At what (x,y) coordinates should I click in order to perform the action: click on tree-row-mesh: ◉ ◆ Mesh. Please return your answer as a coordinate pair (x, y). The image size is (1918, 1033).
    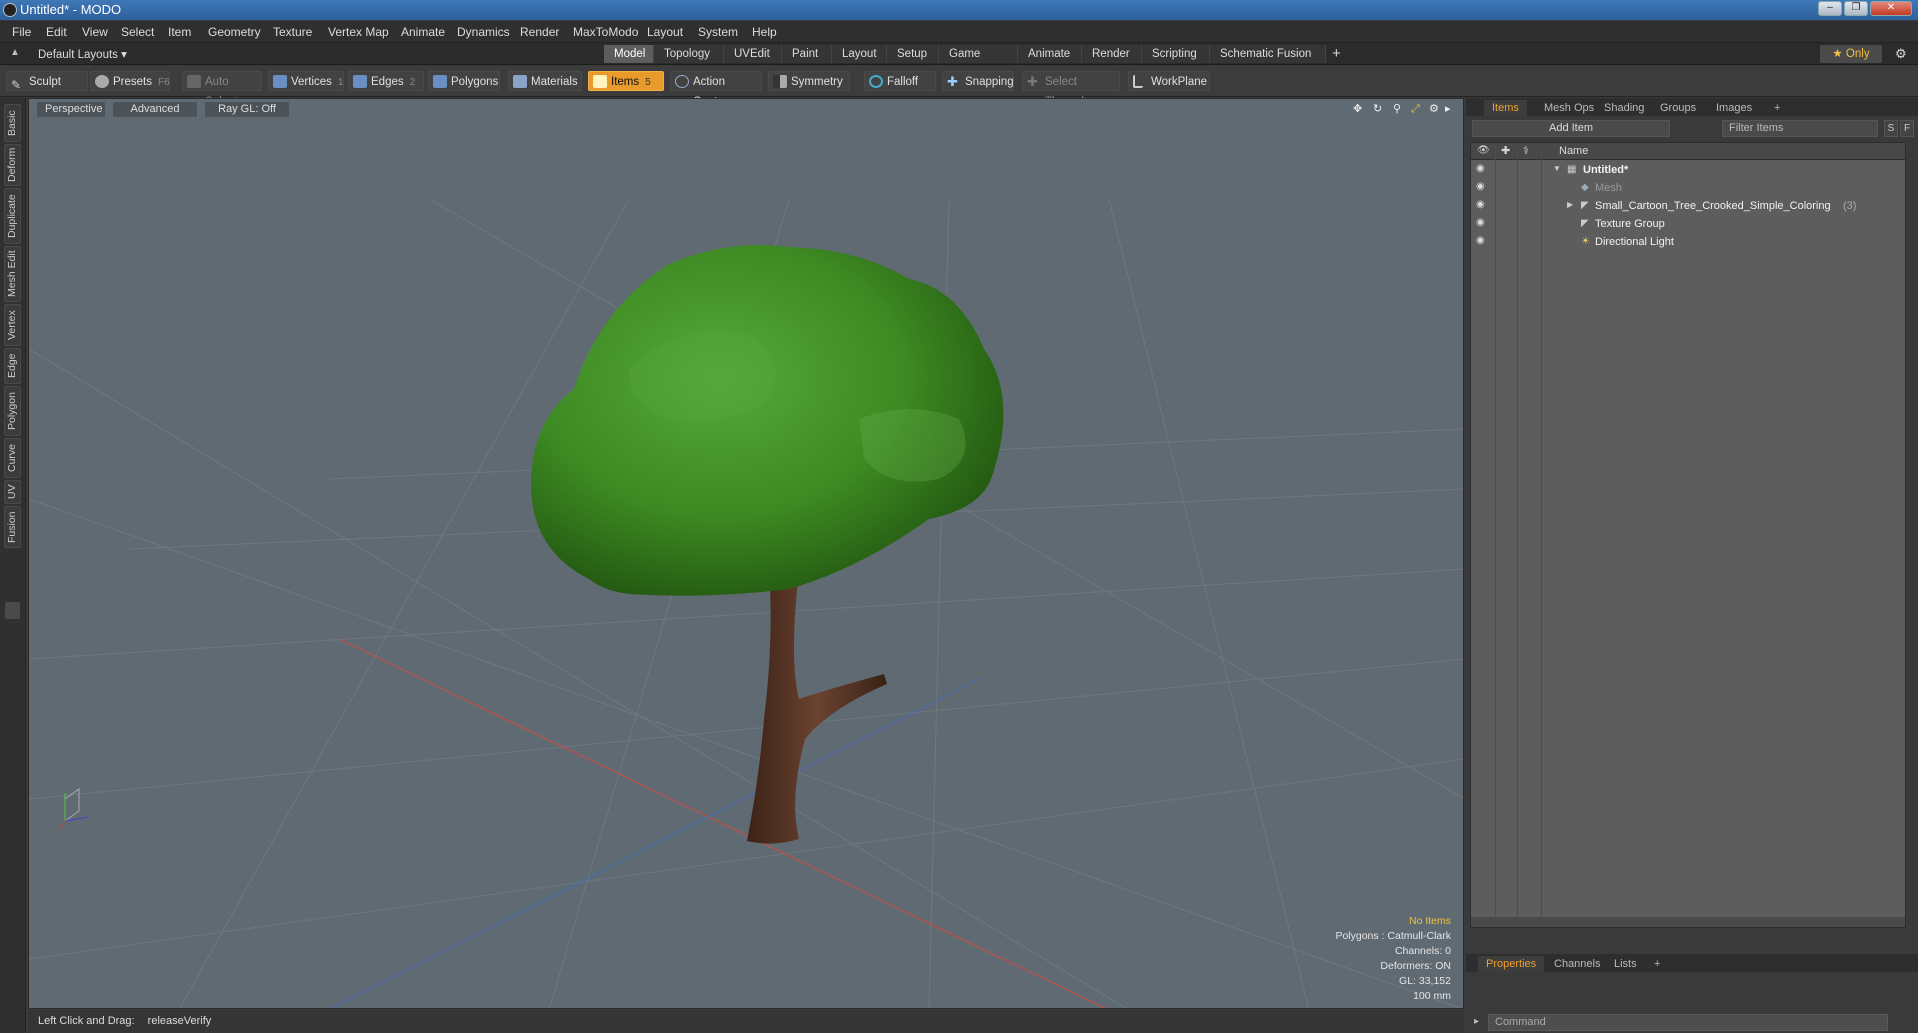
    Looking at the image, I should click on (1688, 188).